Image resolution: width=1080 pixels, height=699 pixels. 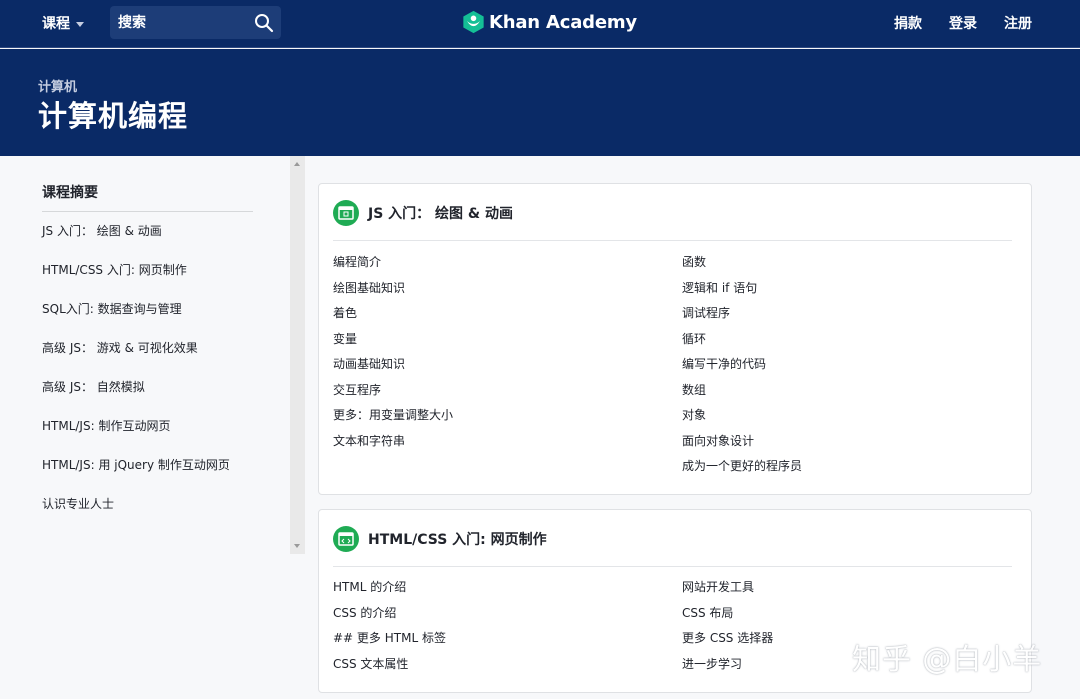 I want to click on topic-link: CSS 文本属性, so click(x=370, y=663).